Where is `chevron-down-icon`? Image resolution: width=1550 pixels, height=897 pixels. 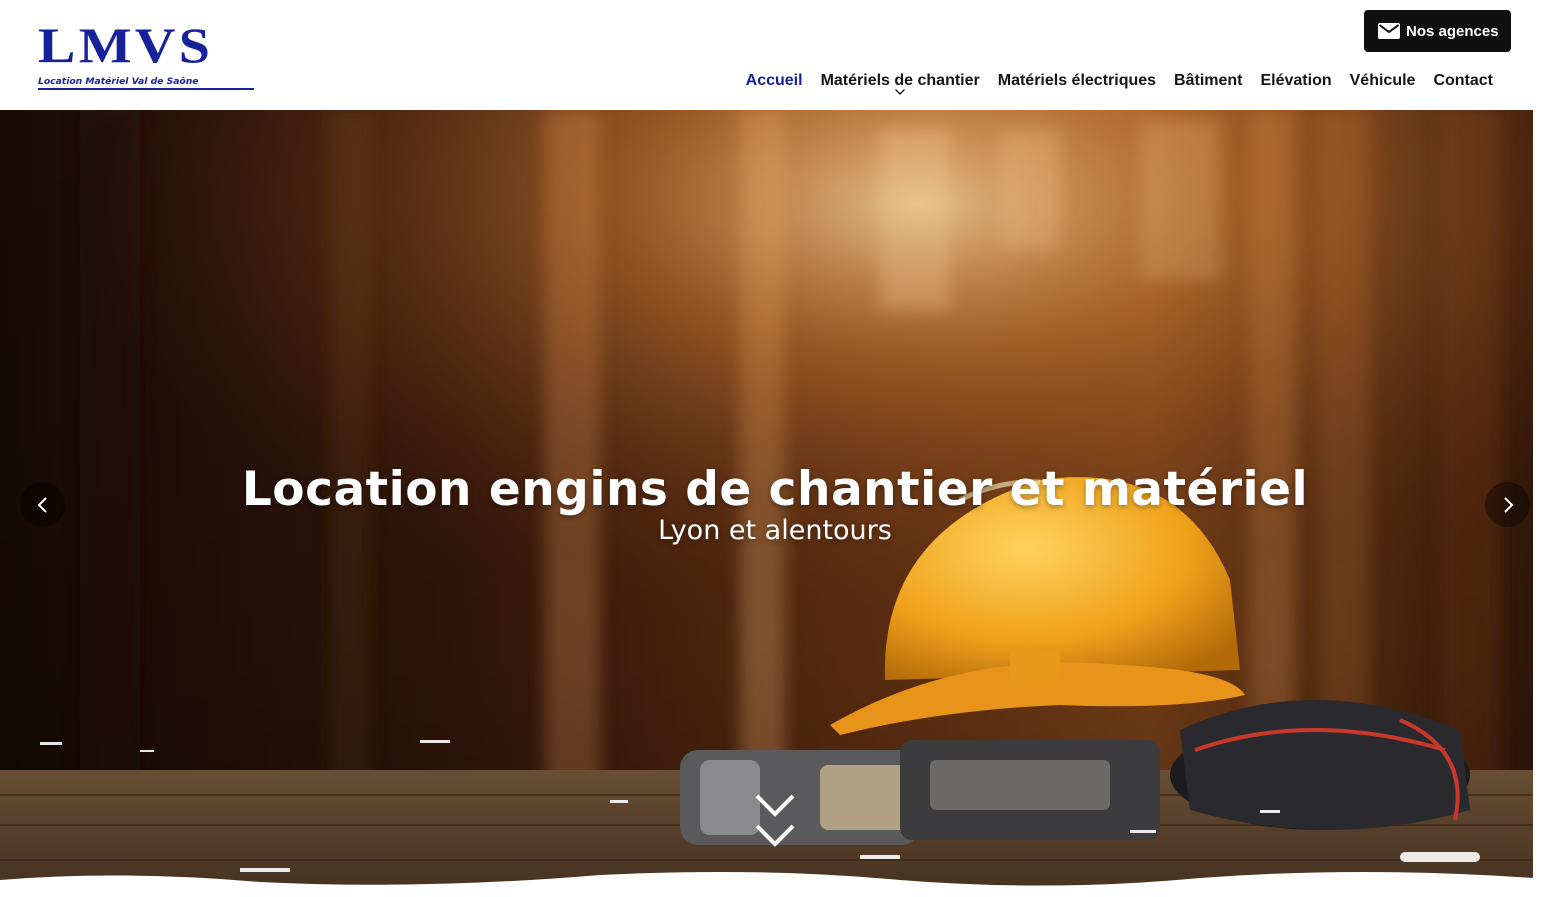
chevron-down-icon is located at coordinates (900, 92).